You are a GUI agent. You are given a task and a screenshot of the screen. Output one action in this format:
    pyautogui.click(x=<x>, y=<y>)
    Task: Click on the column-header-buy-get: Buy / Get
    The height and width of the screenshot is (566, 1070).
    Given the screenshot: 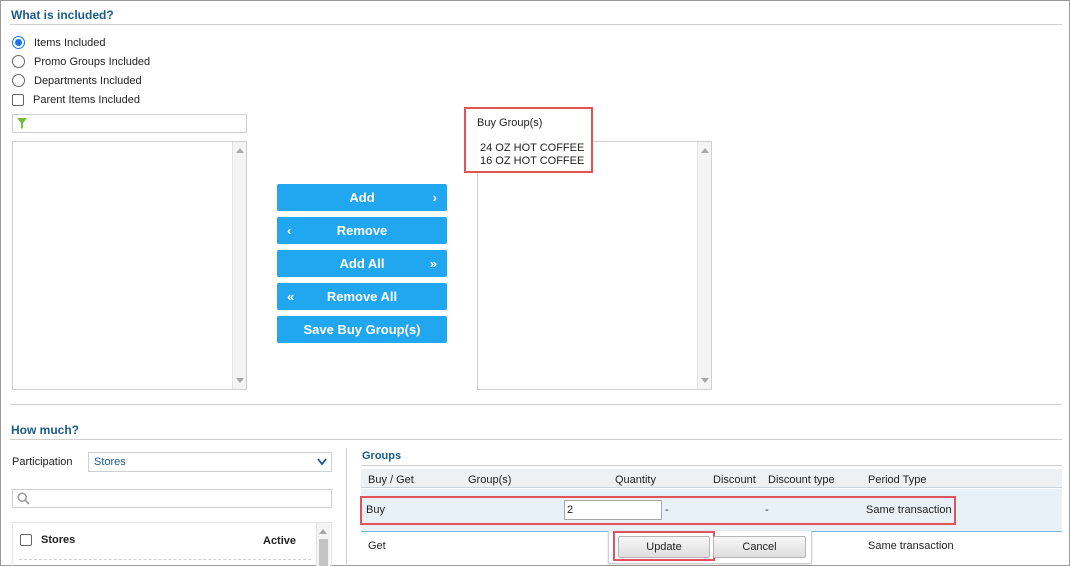 What is the action you would take?
    pyautogui.click(x=391, y=480)
    